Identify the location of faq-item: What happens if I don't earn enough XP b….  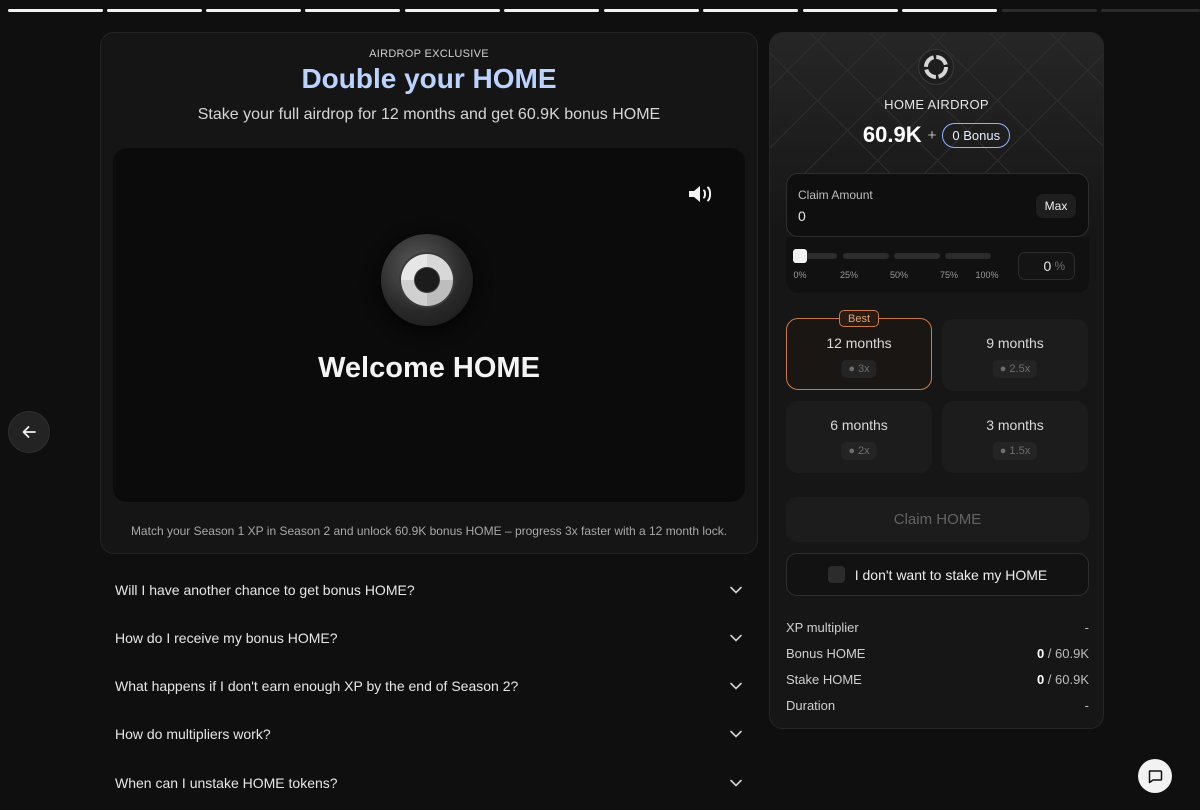
(429, 686).